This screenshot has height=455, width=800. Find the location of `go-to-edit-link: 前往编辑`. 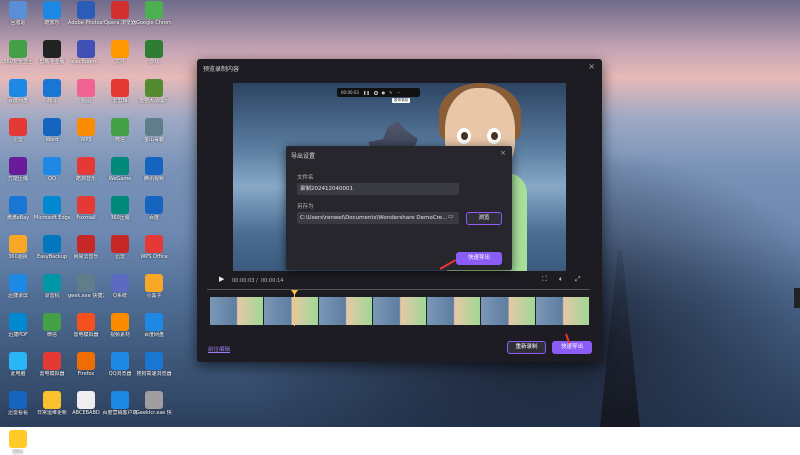

go-to-edit-link: 前往编辑 is located at coordinates (219, 349).